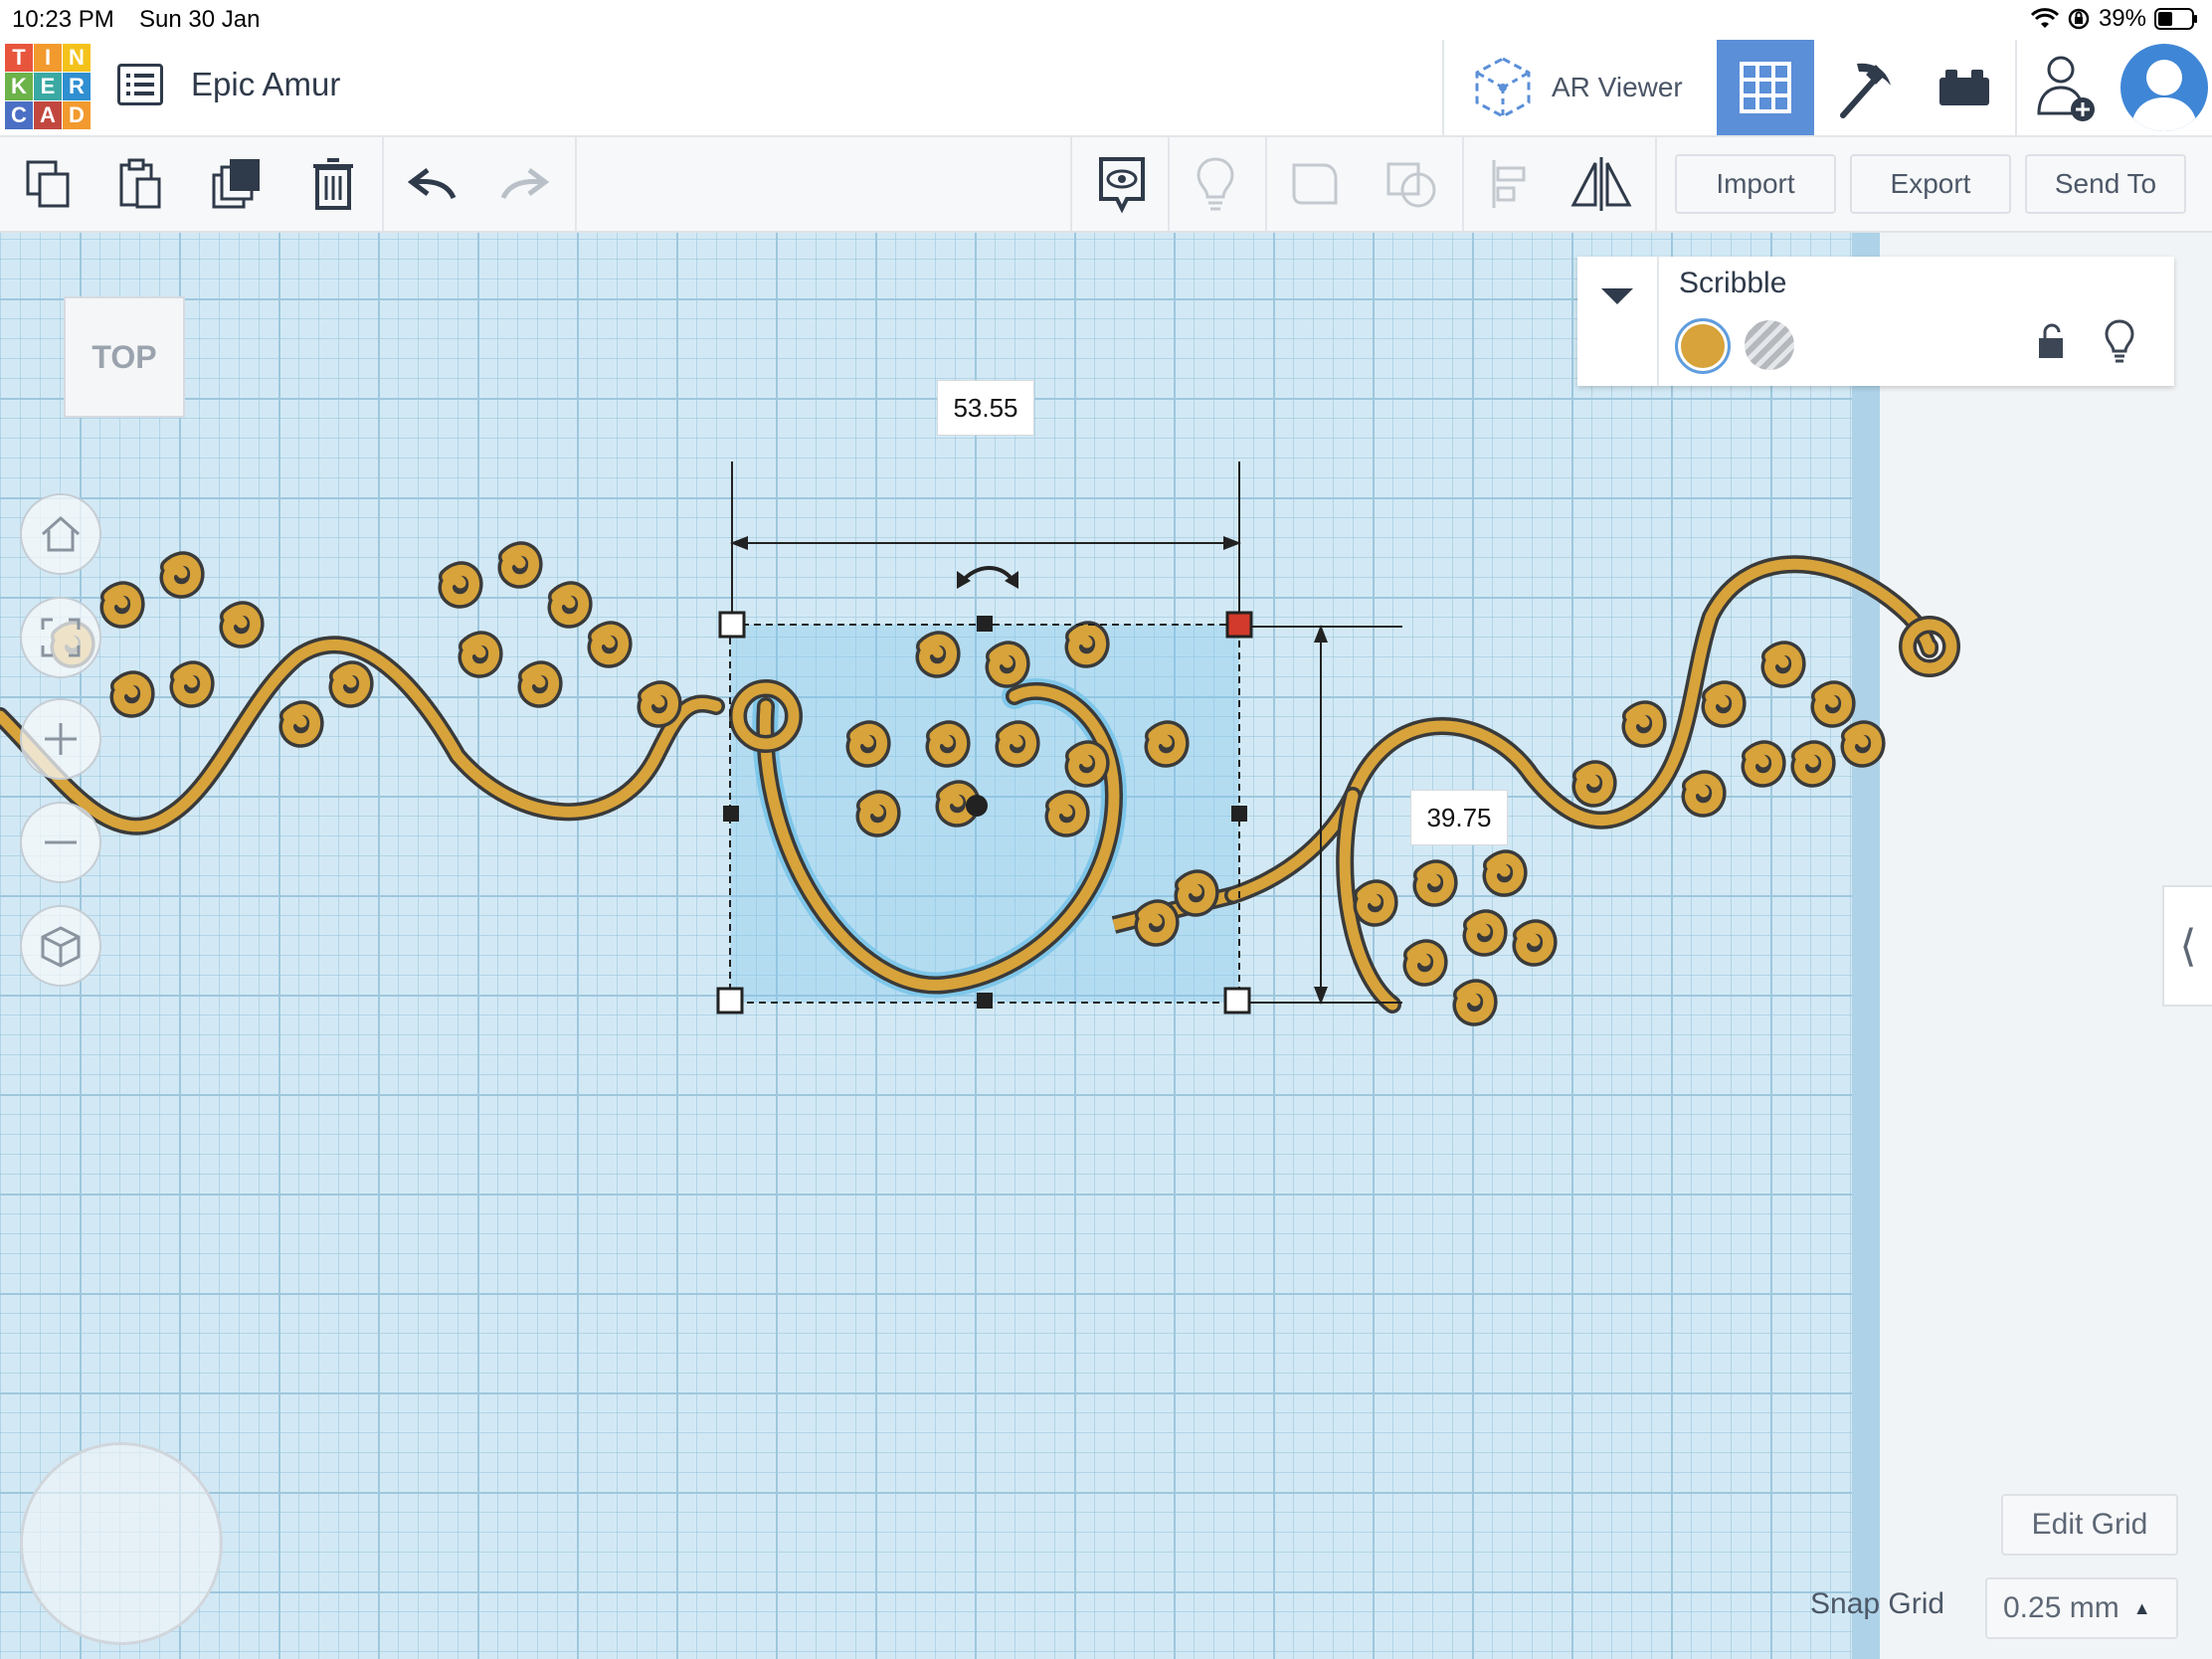  What do you see at coordinates (1769, 345) in the screenshot?
I see `hole-swatch` at bounding box center [1769, 345].